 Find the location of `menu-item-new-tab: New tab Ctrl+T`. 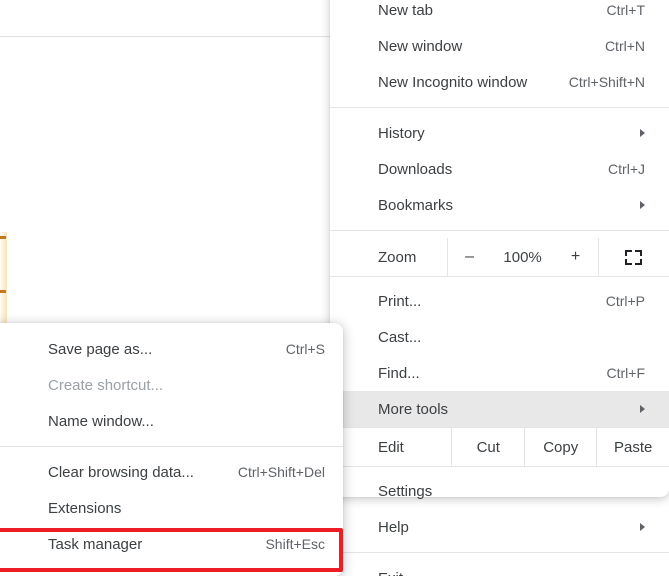

menu-item-new-tab: New tab Ctrl+T is located at coordinates (499, 14).